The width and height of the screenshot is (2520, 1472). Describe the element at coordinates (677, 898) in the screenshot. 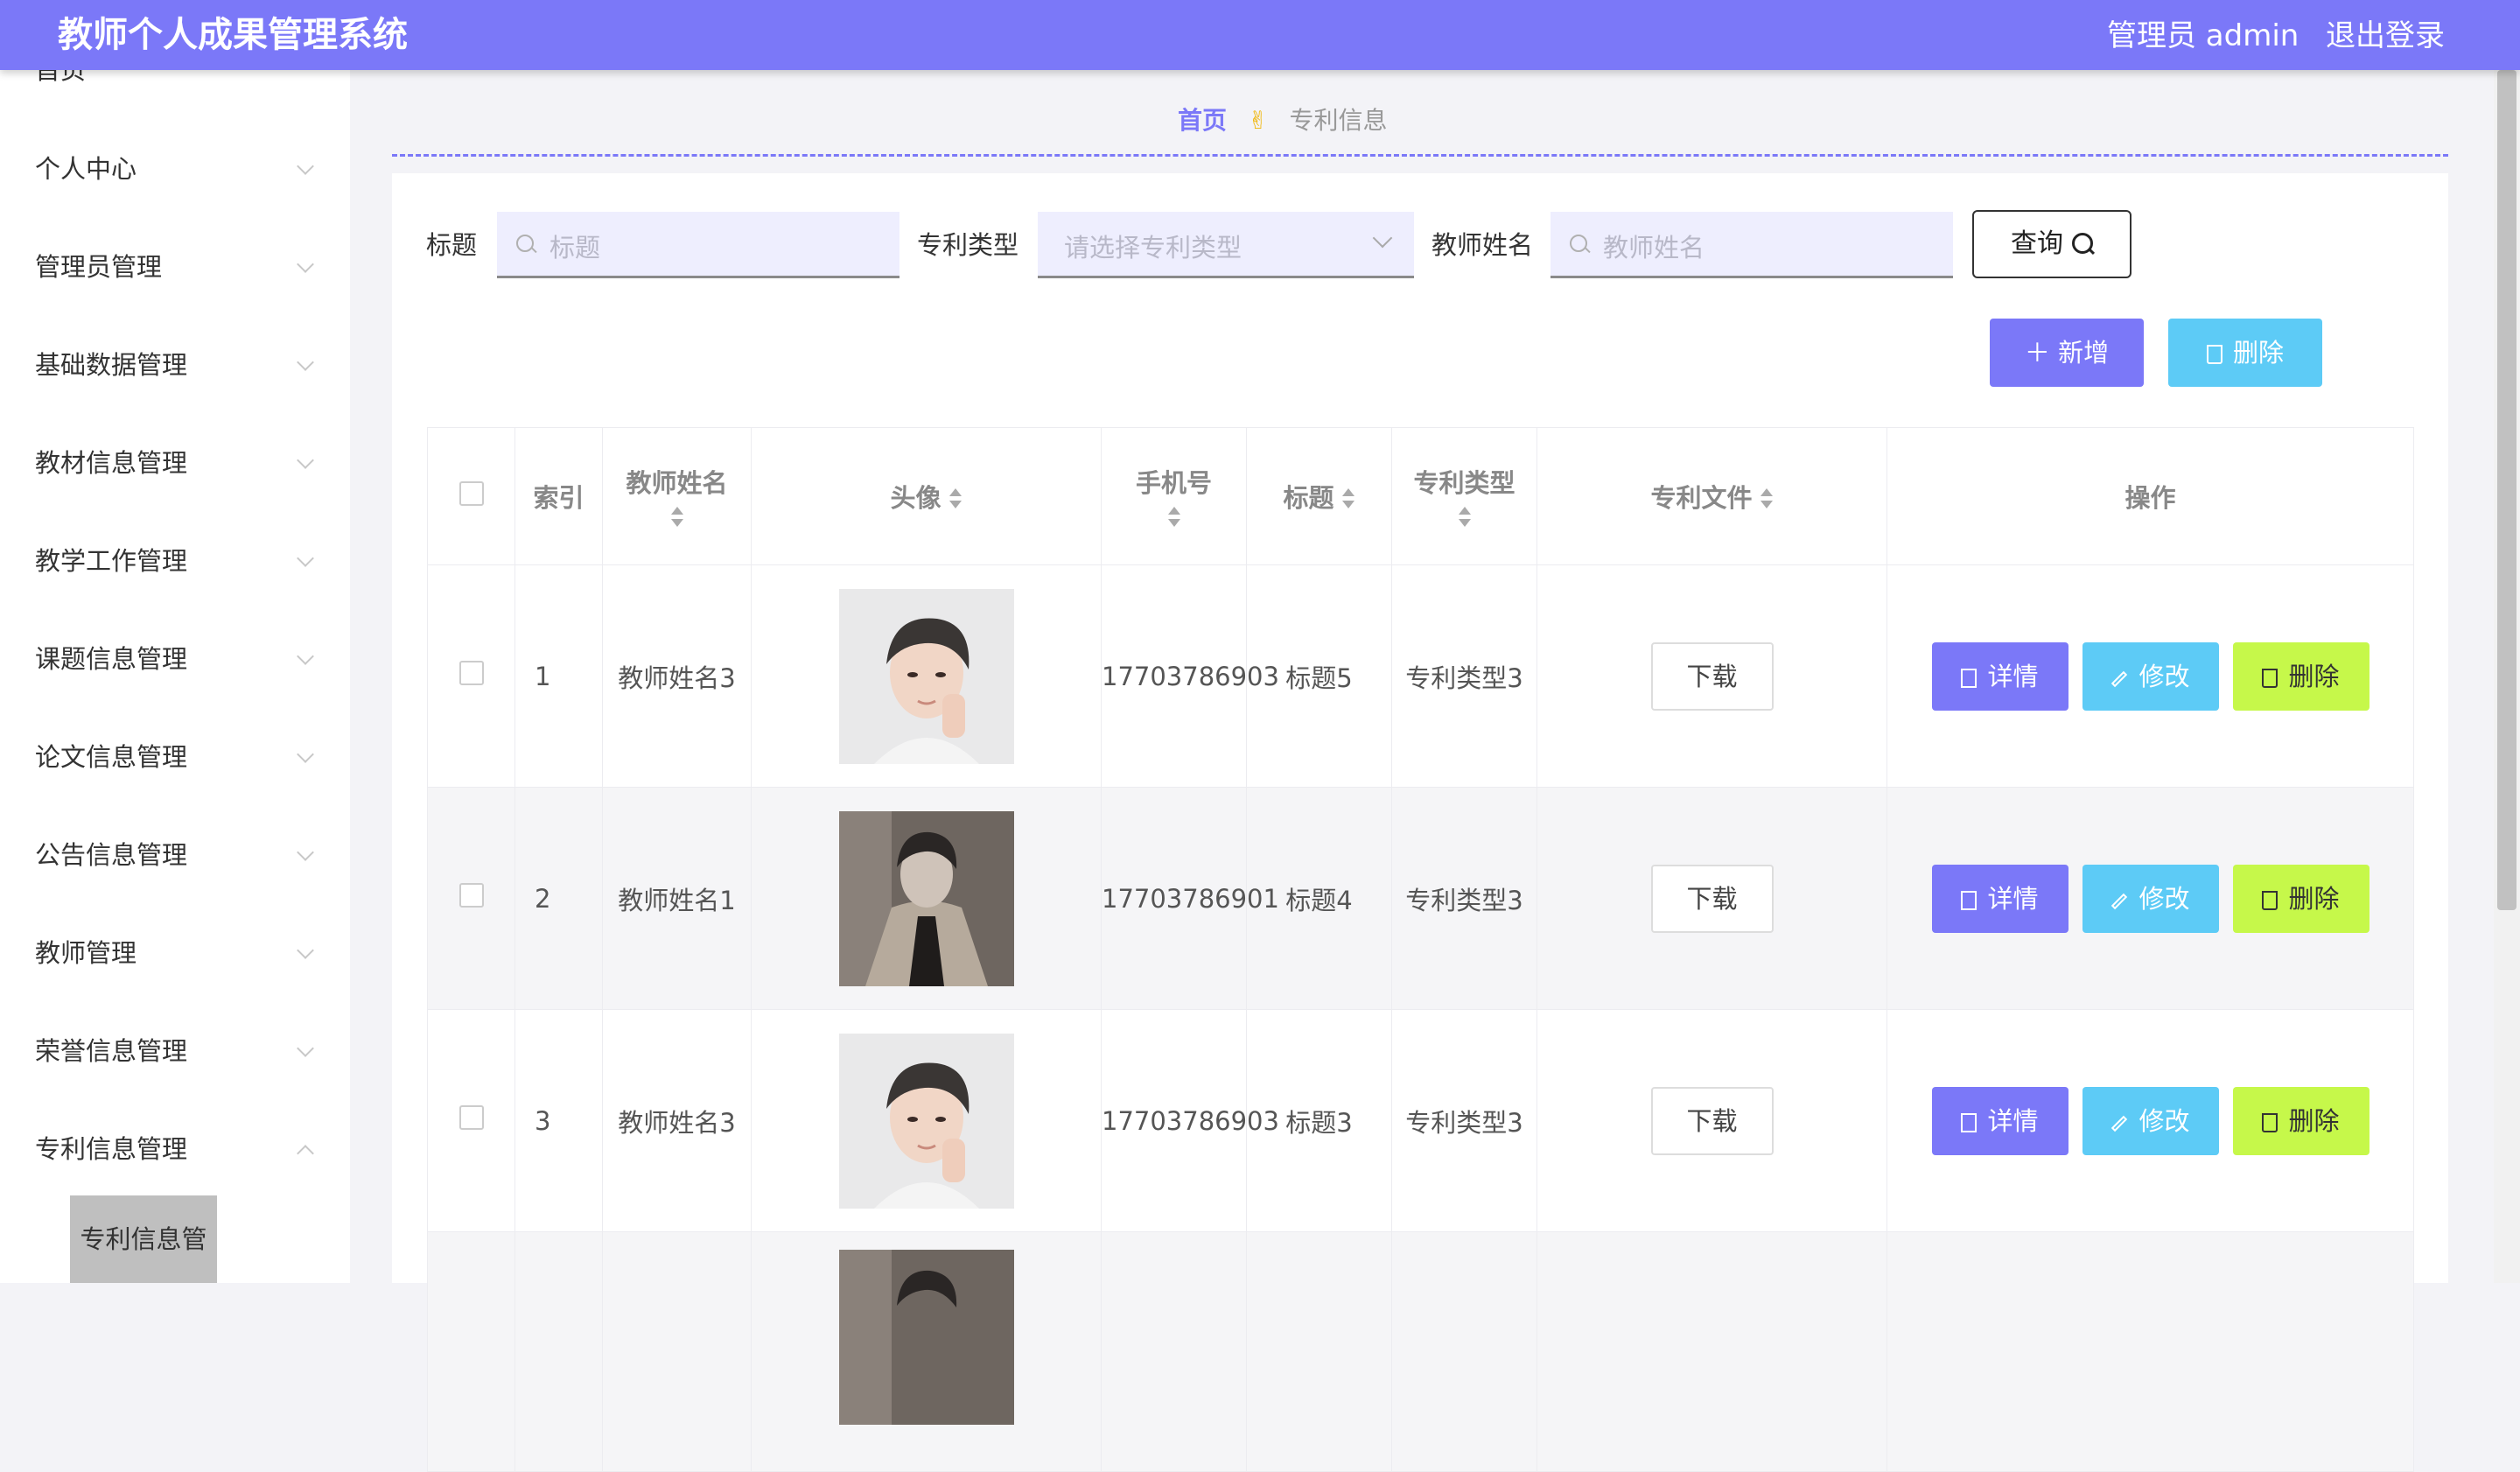

I see `row-teacher-name: 教师姓名1` at that location.